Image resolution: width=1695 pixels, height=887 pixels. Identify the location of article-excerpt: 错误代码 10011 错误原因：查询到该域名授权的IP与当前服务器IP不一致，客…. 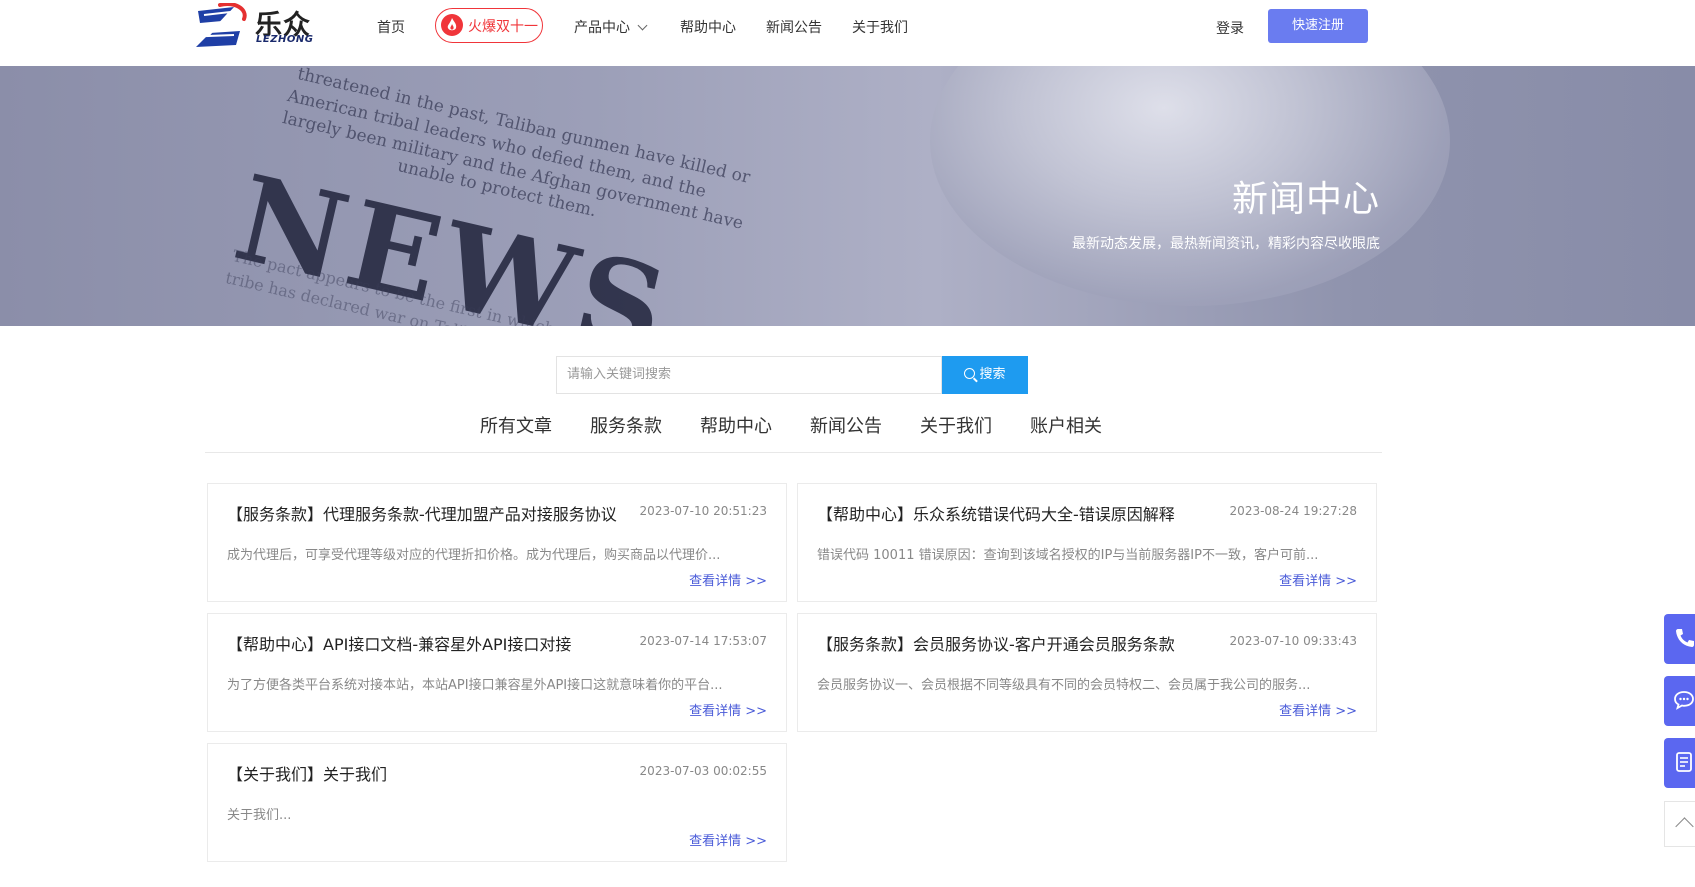
(1068, 555).